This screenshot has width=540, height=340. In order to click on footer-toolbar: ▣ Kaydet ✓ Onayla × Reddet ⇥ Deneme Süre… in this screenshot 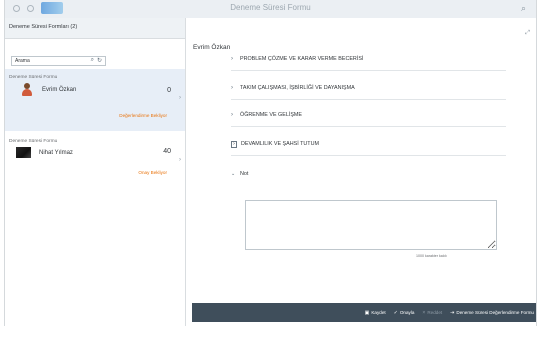, I will do `click(364, 312)`.